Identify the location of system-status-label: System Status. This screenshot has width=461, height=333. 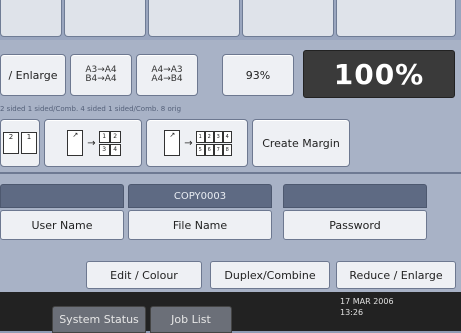
(99, 319).